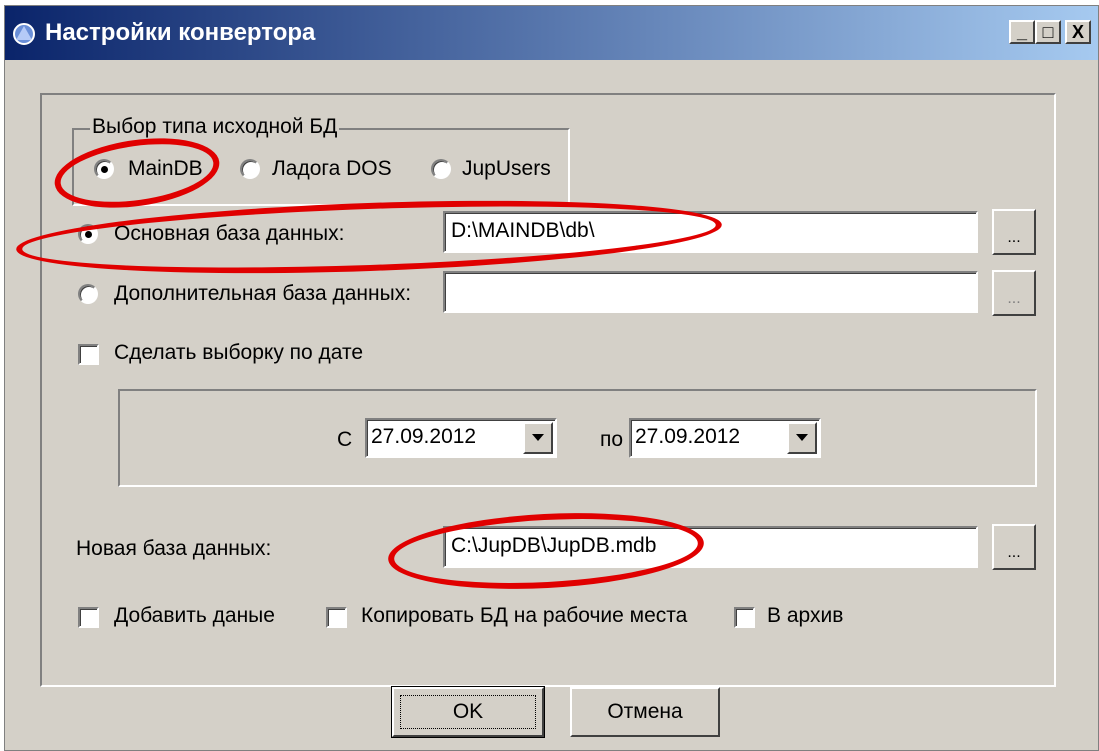  What do you see at coordinates (424, 436) in the screenshot?
I see `date-from-value: 27.09.2012` at bounding box center [424, 436].